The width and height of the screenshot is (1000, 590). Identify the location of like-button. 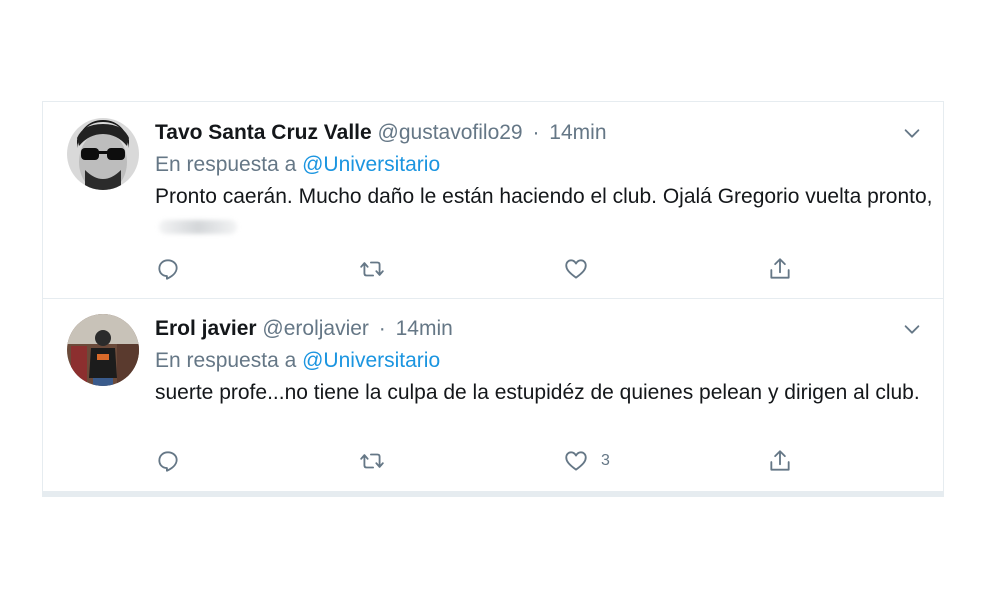
(582, 269).